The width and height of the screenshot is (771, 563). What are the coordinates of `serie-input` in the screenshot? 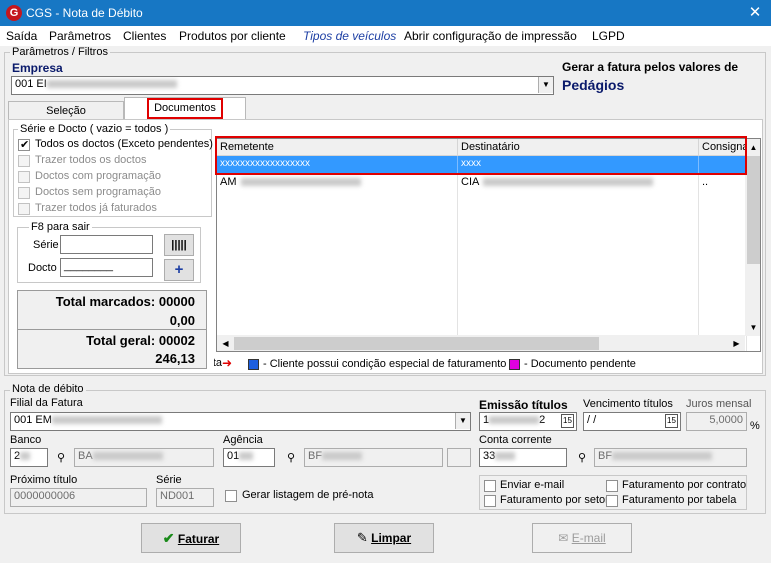 It's located at (106, 244).